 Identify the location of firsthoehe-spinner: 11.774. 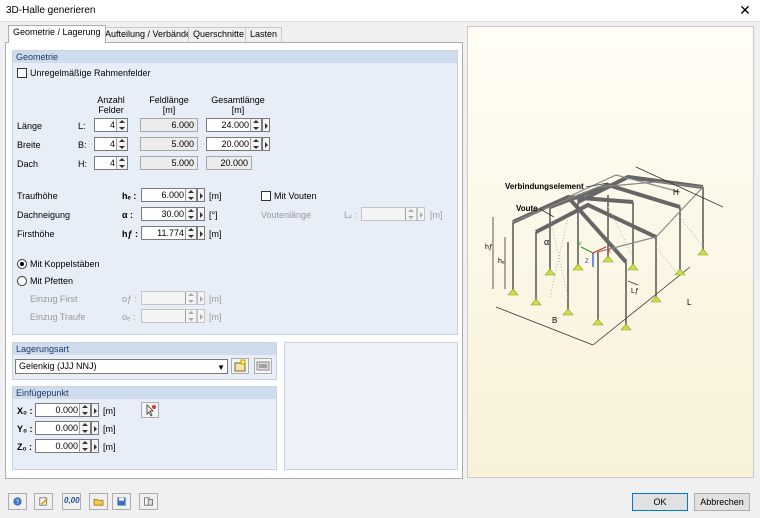
(169, 233).